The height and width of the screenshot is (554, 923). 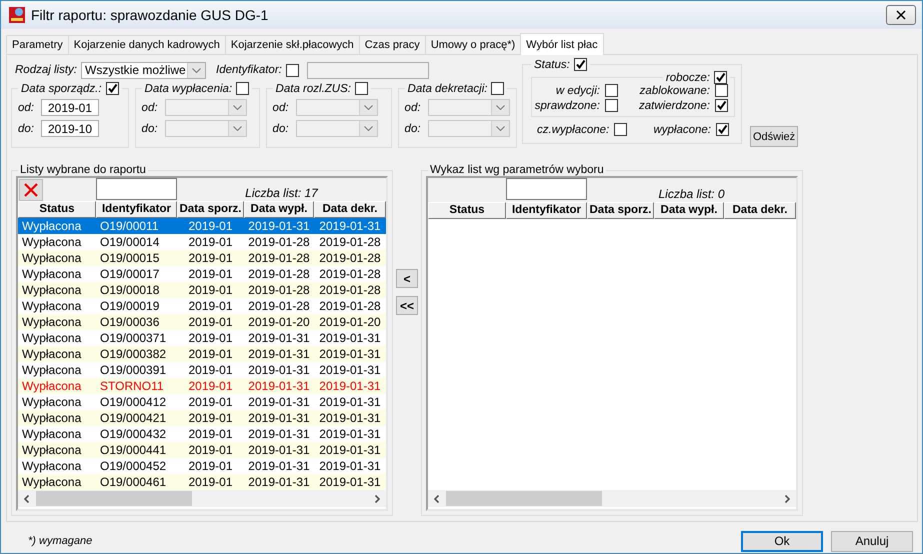 What do you see at coordinates (407, 278) in the screenshot?
I see `move-button: <` at bounding box center [407, 278].